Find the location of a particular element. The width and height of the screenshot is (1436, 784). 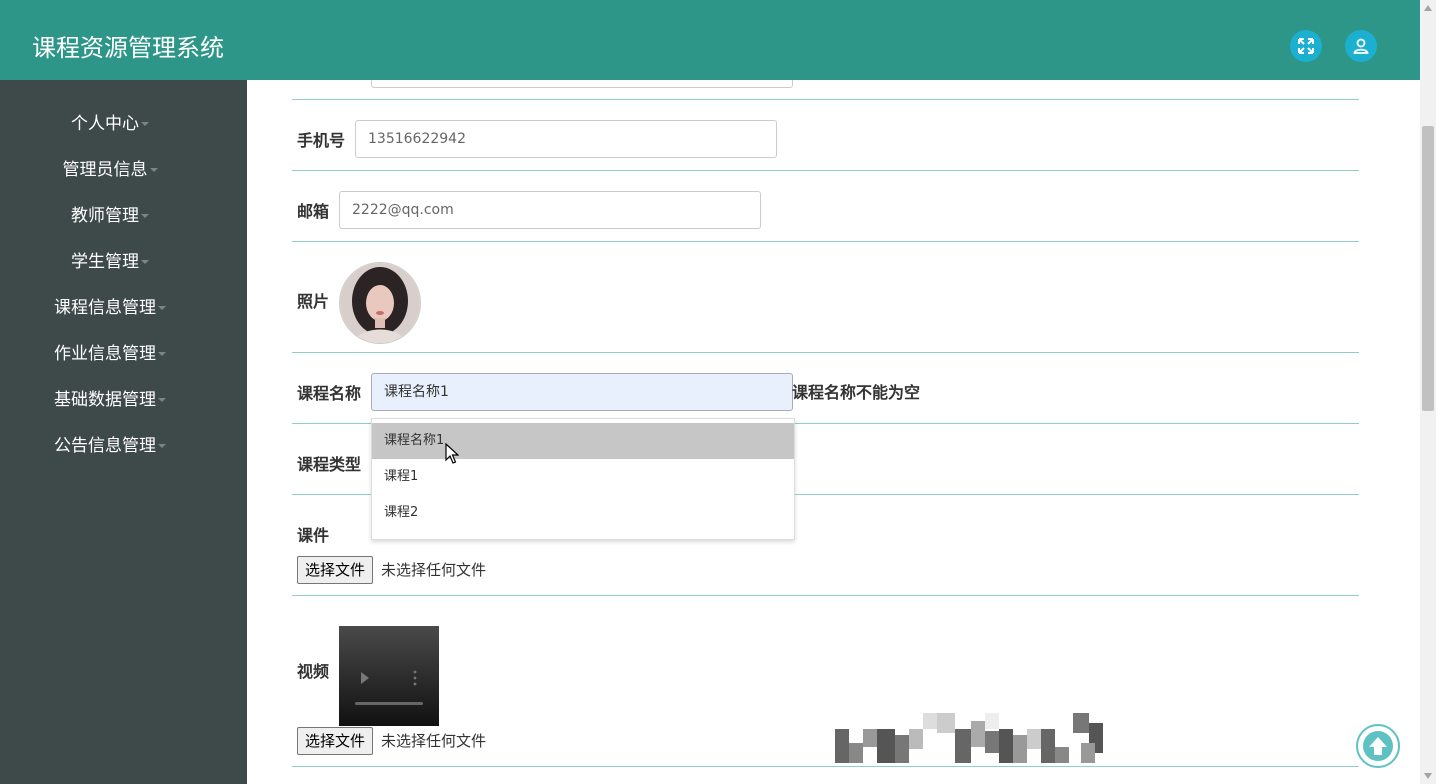

sidebar-item-label: 教师管理 is located at coordinates (105, 216).